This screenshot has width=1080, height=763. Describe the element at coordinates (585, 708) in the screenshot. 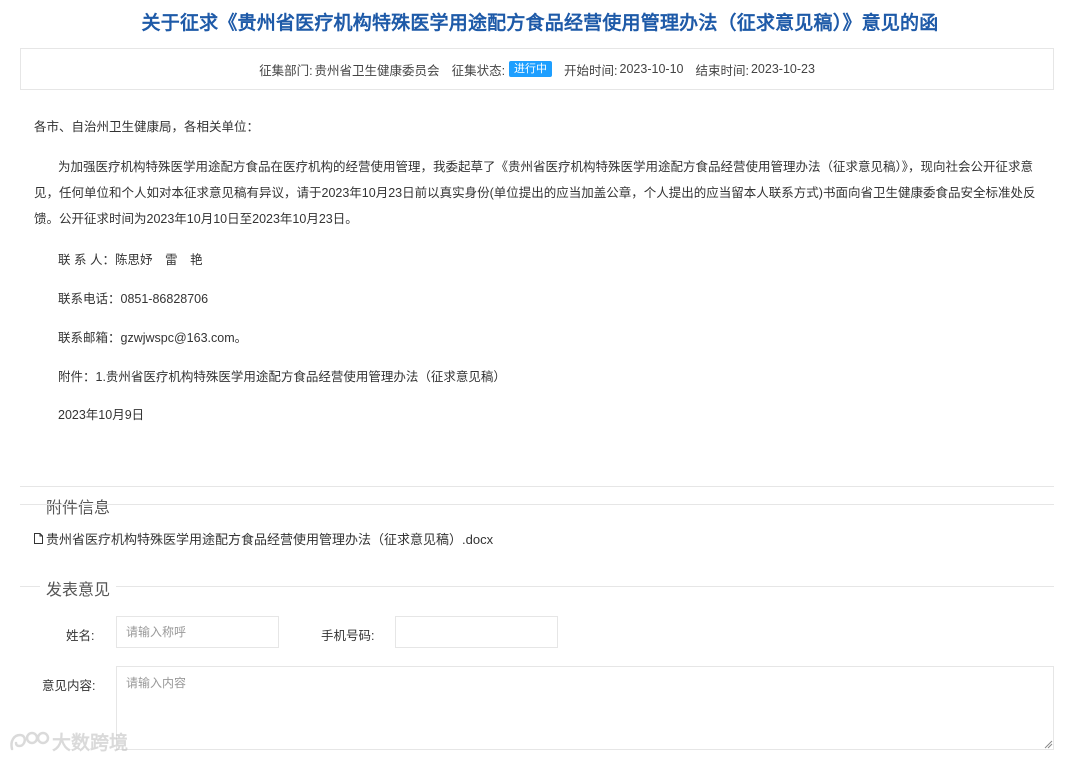

I see `opinion-content-textarea` at that location.